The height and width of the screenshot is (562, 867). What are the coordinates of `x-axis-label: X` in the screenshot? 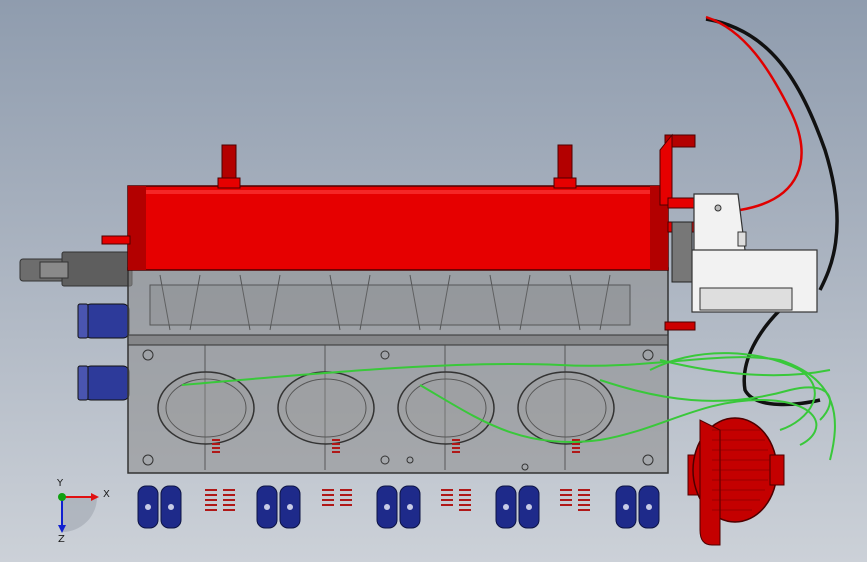 It's located at (106, 494).